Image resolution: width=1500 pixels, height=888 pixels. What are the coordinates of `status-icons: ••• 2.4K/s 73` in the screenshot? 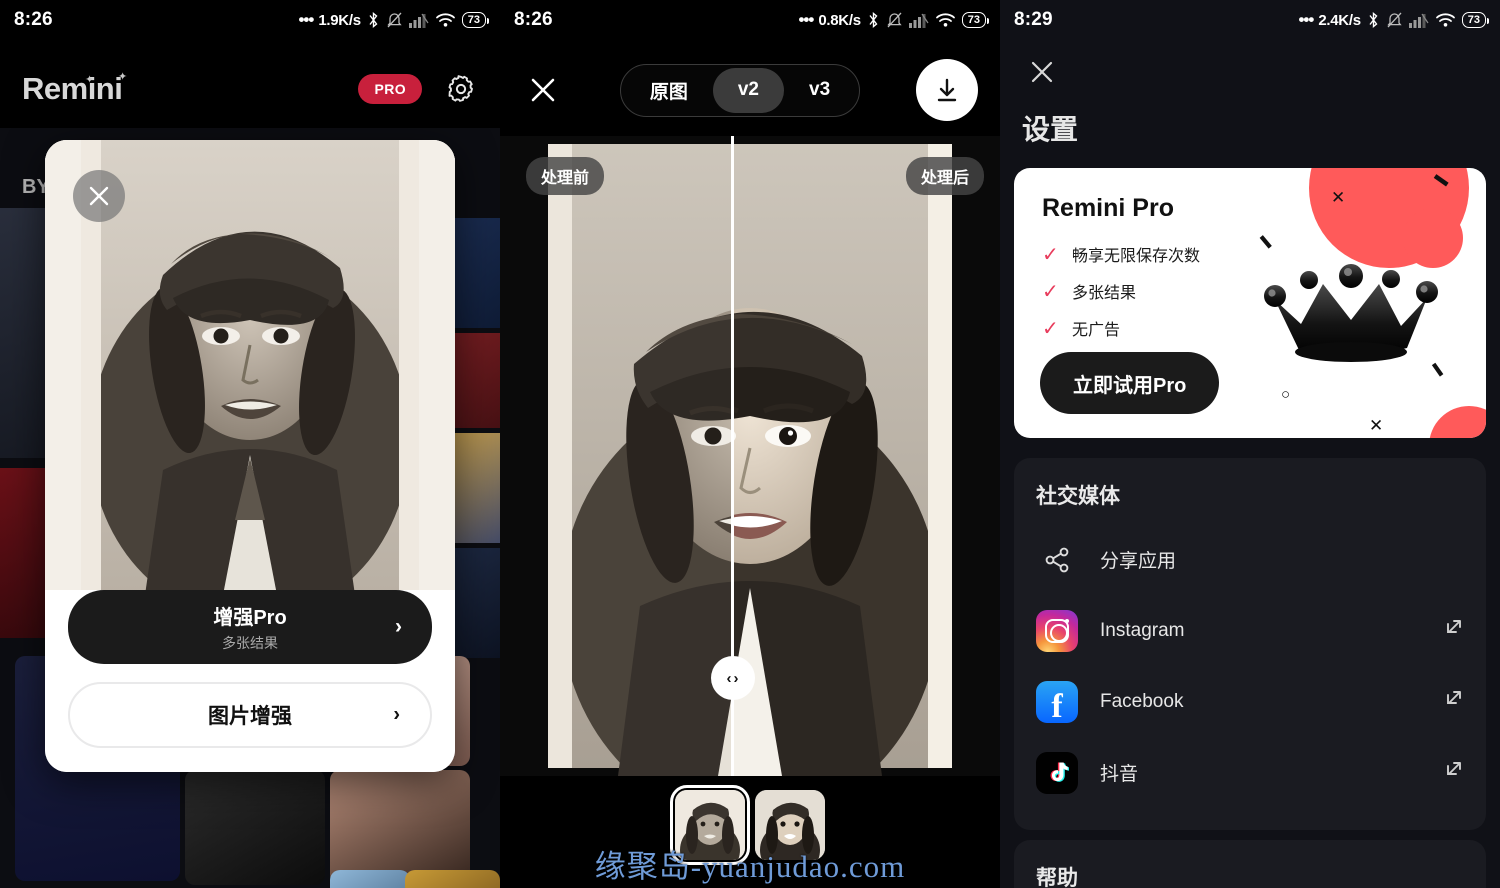 It's located at (1393, 20).